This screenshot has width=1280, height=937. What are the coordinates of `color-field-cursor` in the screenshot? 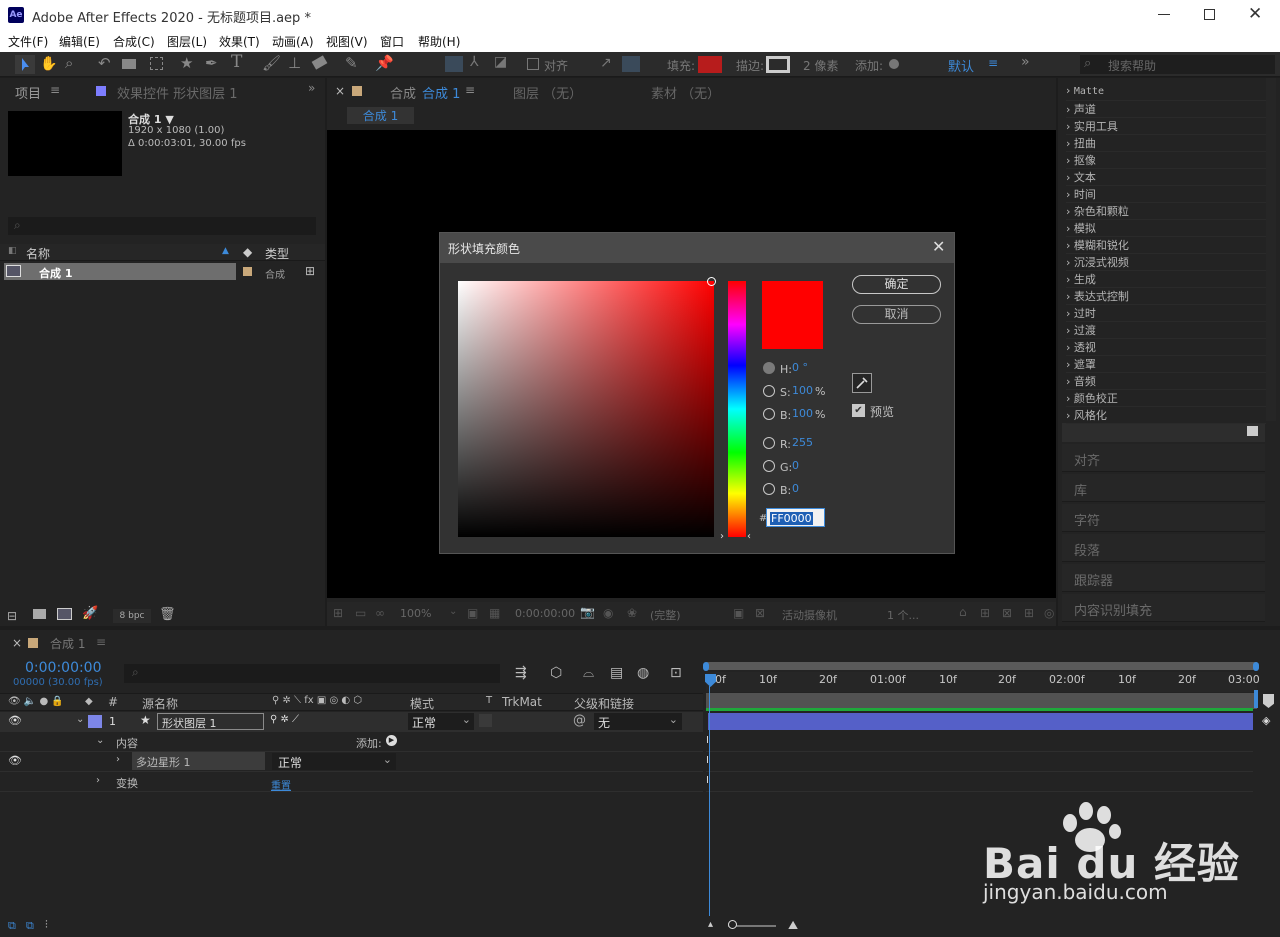 It's located at (711, 281).